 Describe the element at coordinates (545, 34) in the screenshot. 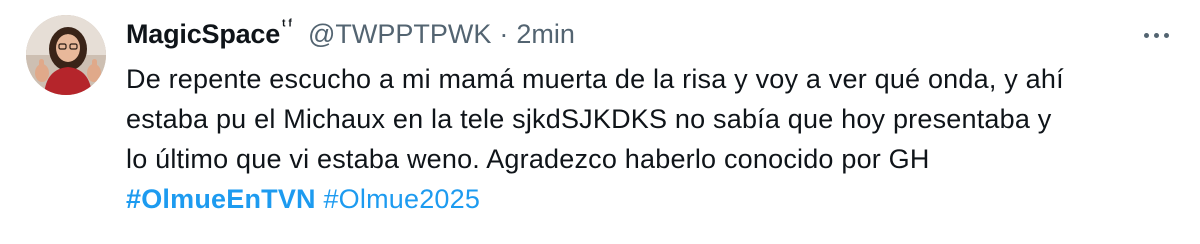

I see `timestamp: 2min` at that location.